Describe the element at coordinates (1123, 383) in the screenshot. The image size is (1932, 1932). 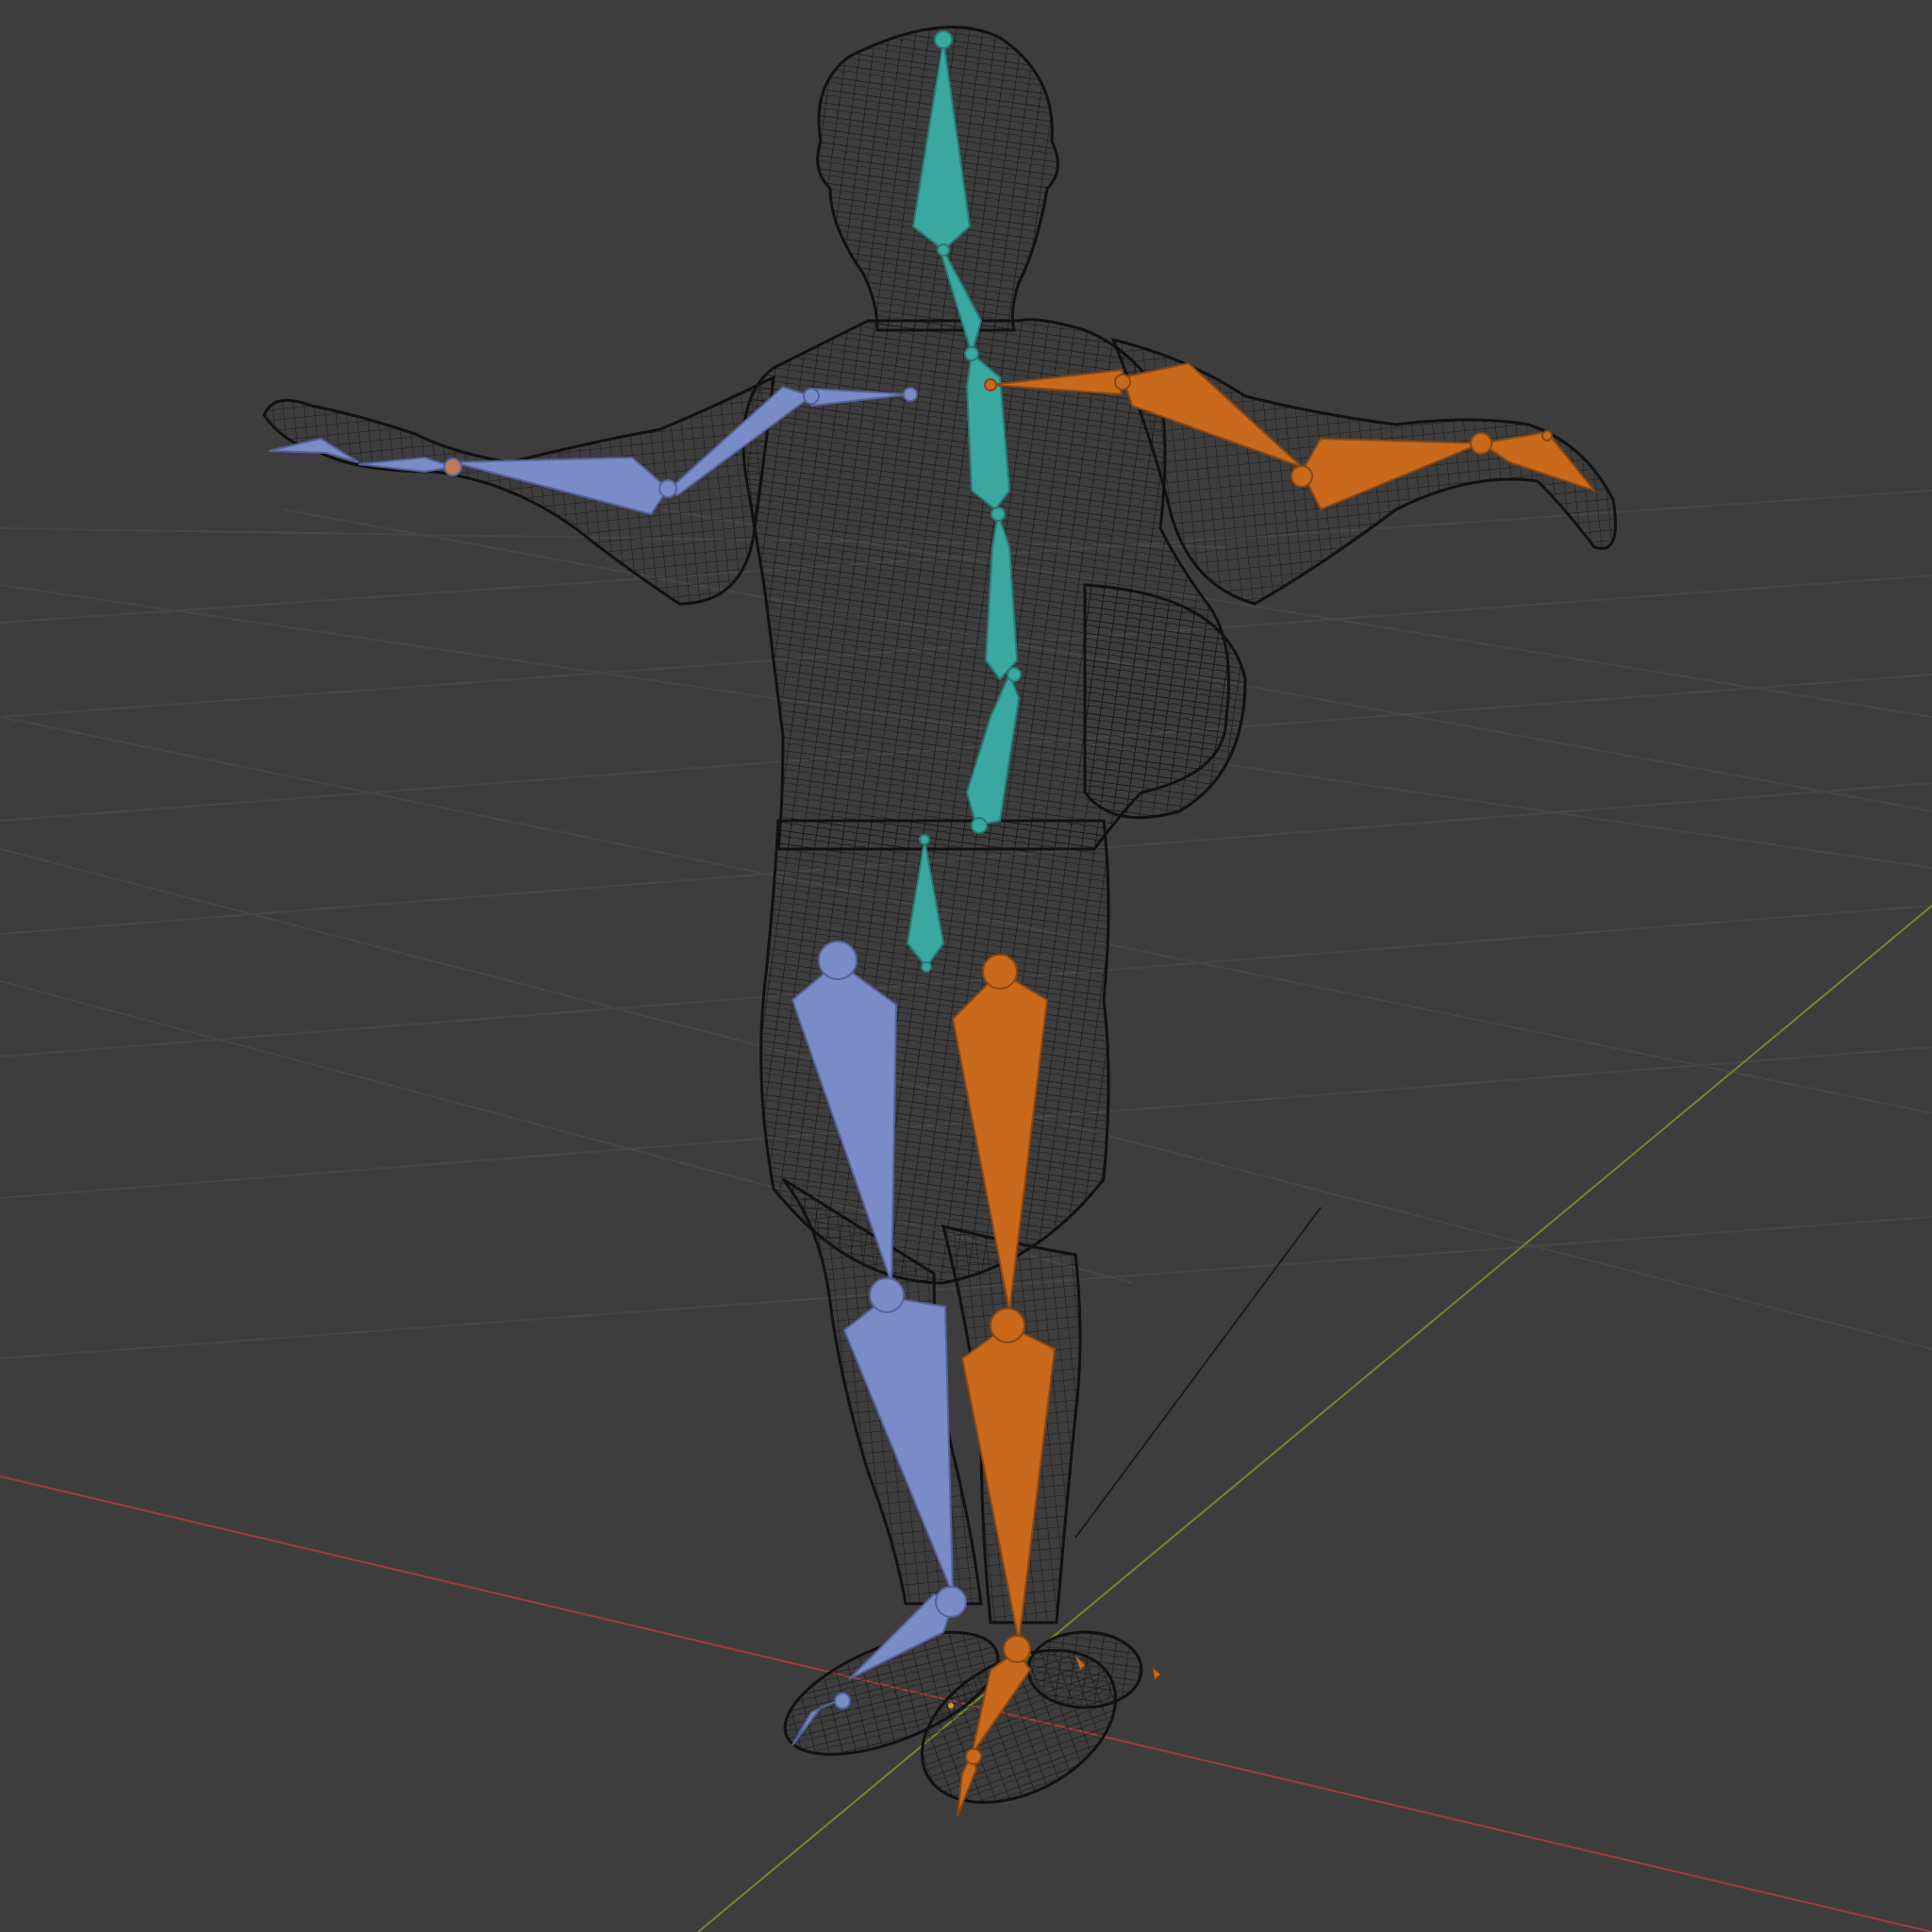
I see `bone-right-shoulder-ball` at that location.